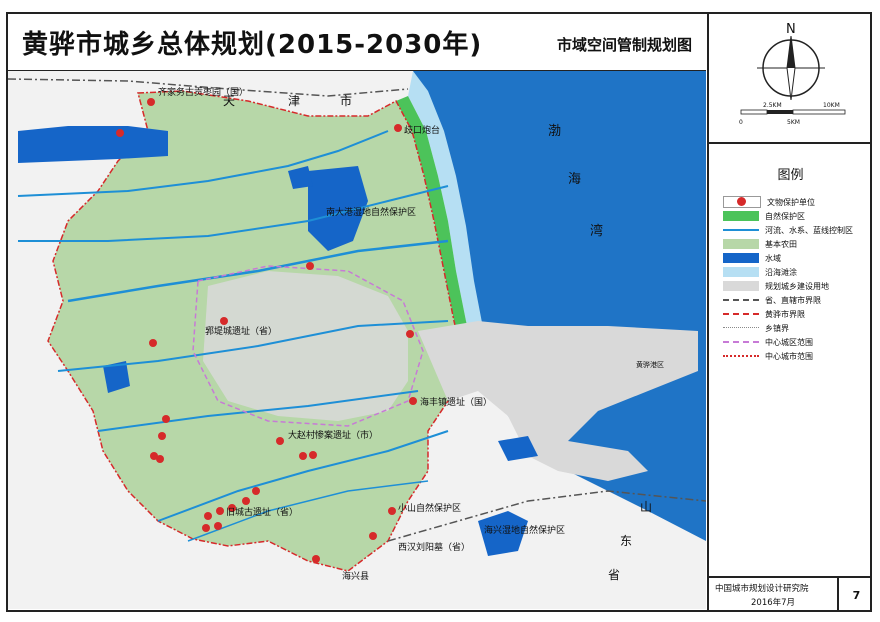  What do you see at coordinates (792, 74) in the screenshot?
I see `compass-svg: N 2.5KM 10KM 0 5KM` at bounding box center [792, 74].